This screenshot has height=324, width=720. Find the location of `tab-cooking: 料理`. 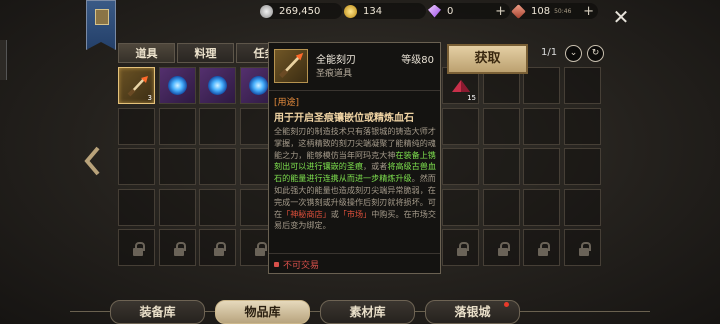

tab-cooking: 料理 is located at coordinates (205, 53).